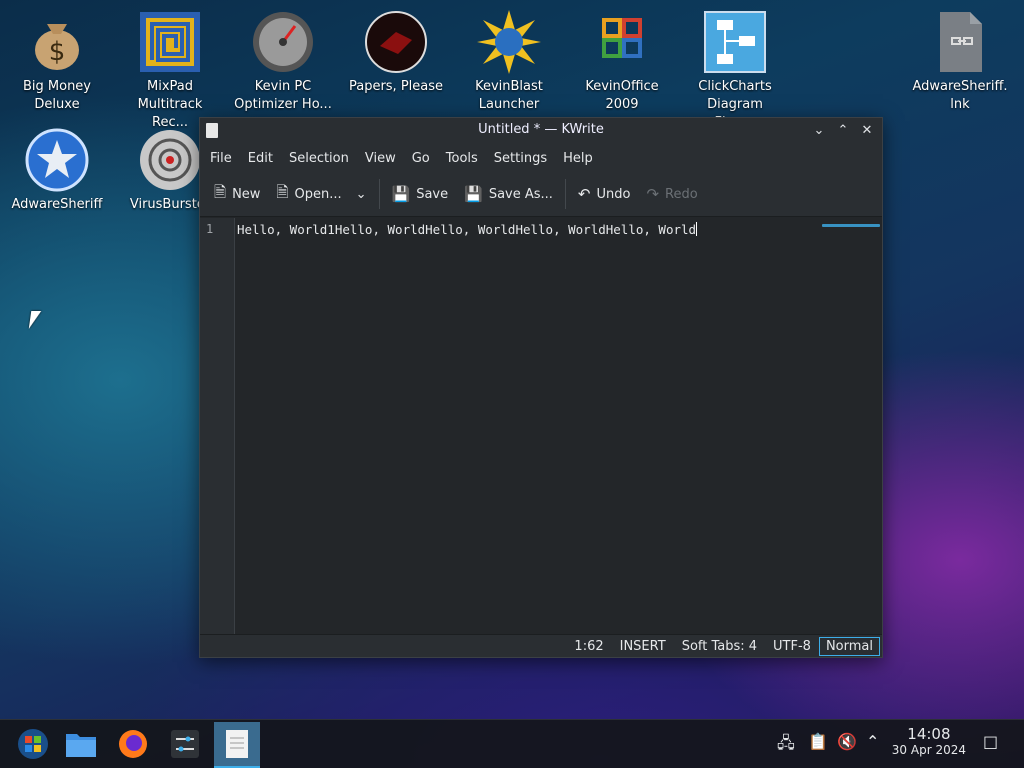  I want to click on menu-edit: Edit, so click(260, 158).